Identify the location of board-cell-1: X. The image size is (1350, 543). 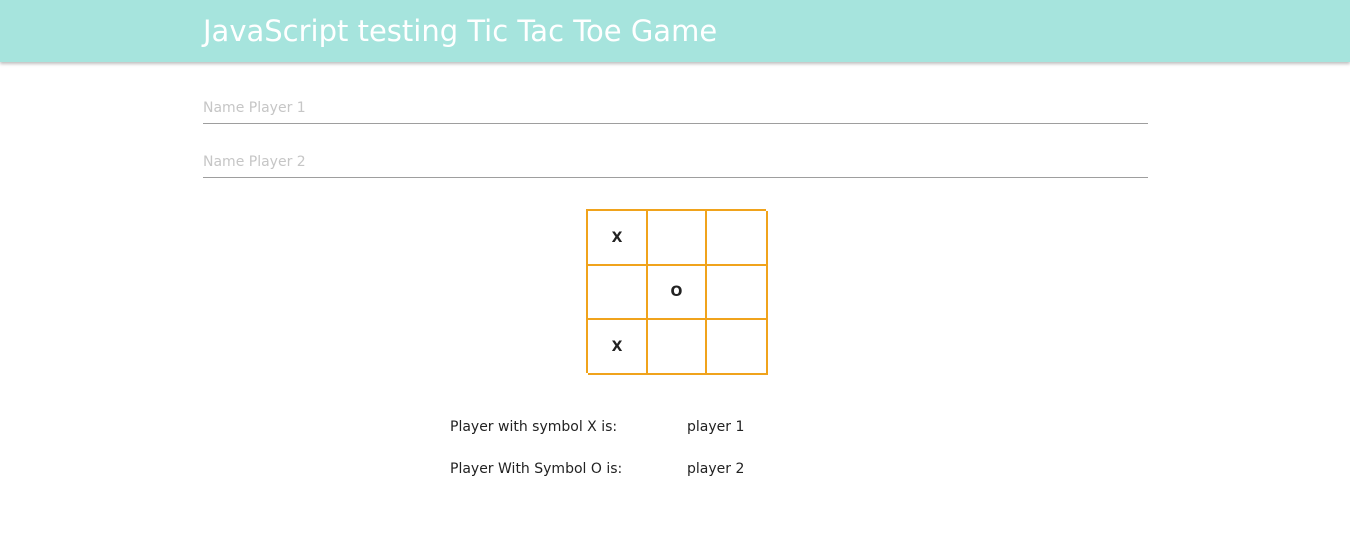
(618, 238).